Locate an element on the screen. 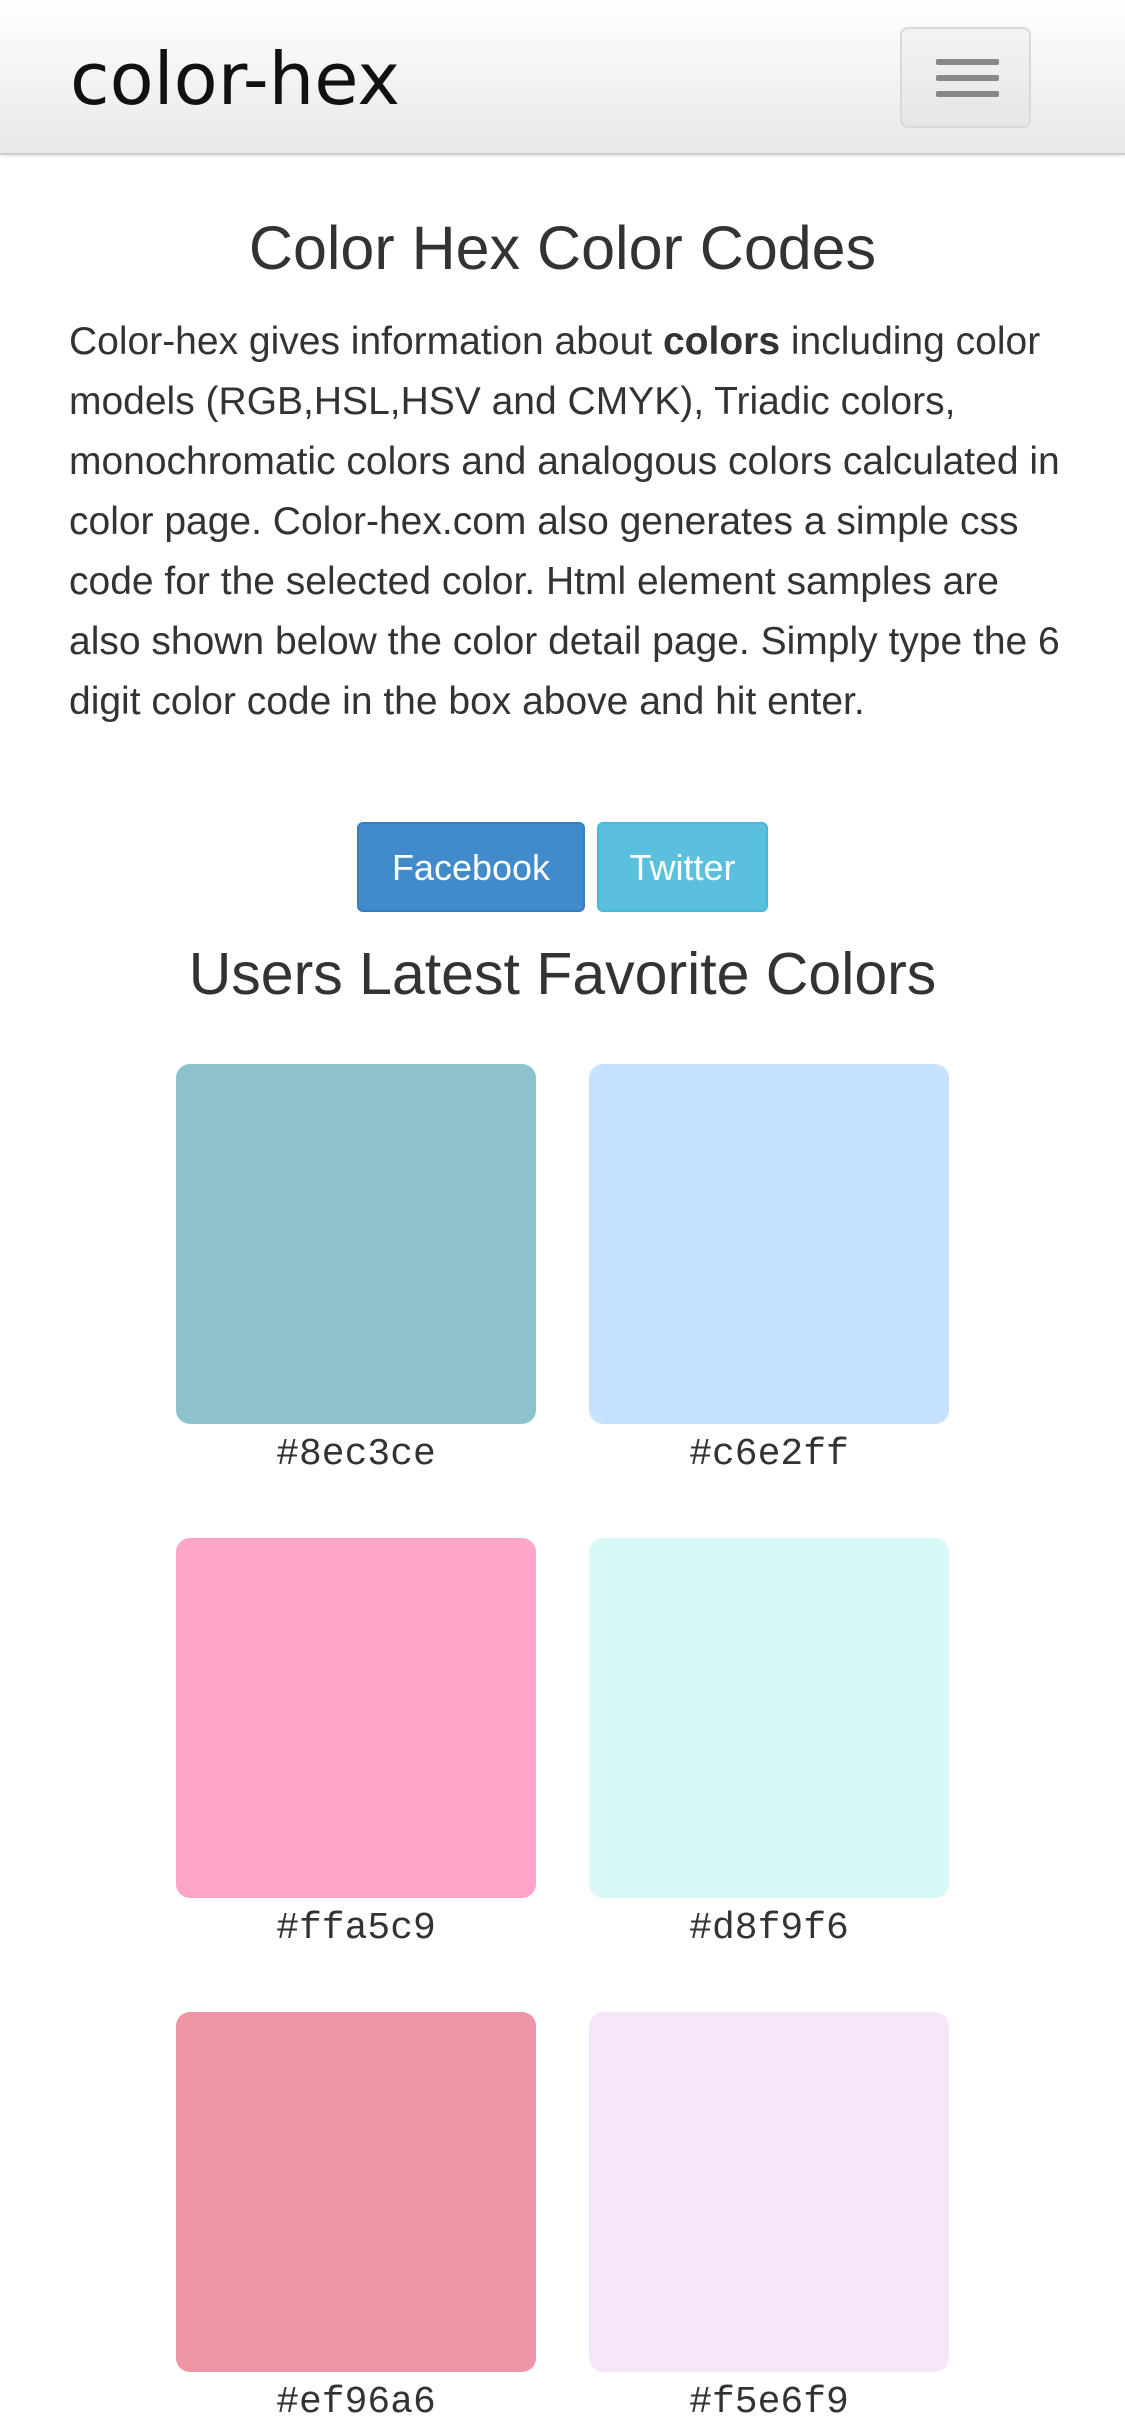 The width and height of the screenshot is (1125, 2436). twitter-button: Twitter is located at coordinates (682, 867).